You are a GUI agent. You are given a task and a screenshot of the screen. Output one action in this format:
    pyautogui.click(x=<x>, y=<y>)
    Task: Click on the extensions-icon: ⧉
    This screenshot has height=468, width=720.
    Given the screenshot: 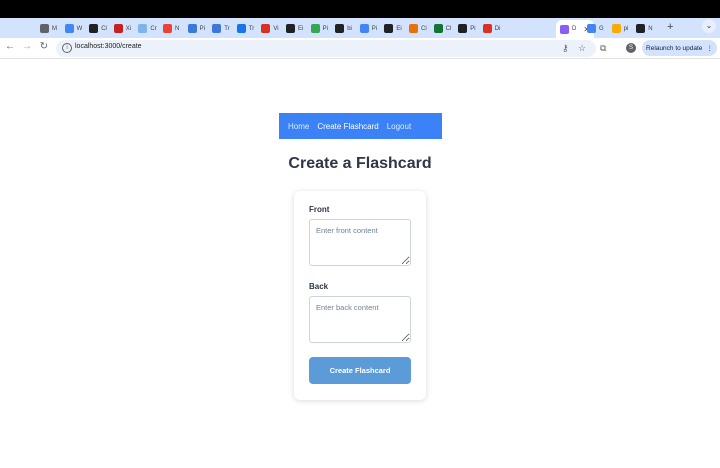 What is the action you would take?
    pyautogui.click(x=603, y=48)
    